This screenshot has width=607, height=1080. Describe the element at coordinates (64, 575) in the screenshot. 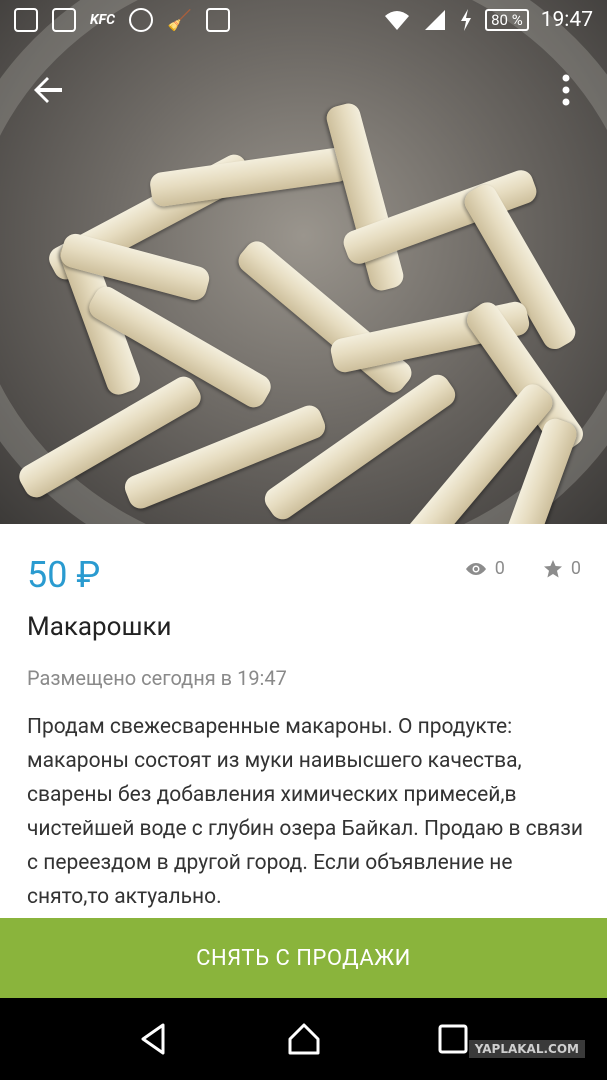

I see `price: 50 ₽` at that location.